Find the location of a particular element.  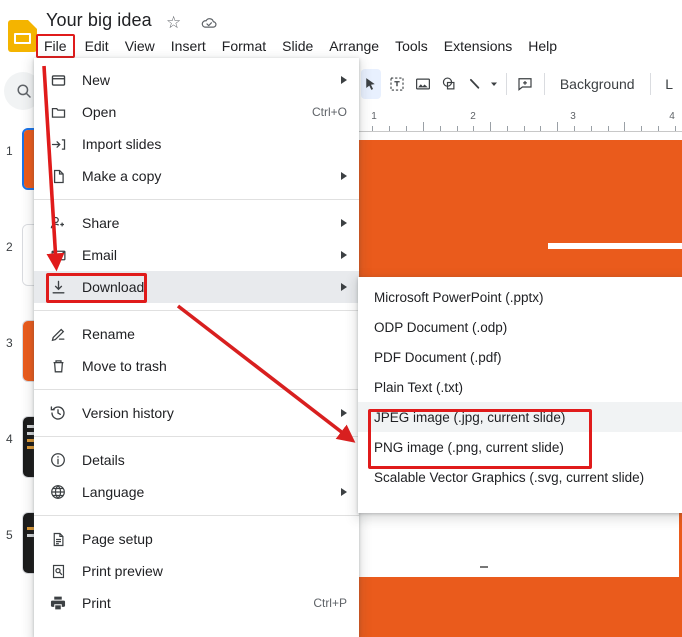

menu-item-new: New is located at coordinates (196, 80).